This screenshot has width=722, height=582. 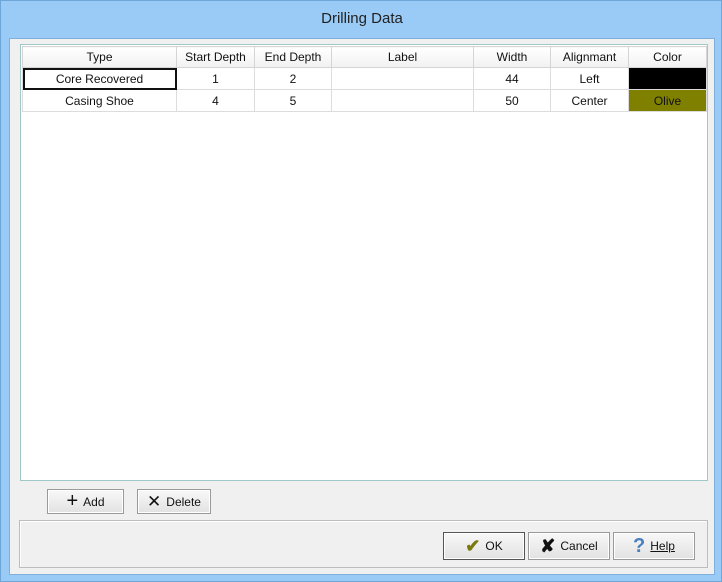 What do you see at coordinates (94, 501) in the screenshot?
I see `add-button-label: Add` at bounding box center [94, 501].